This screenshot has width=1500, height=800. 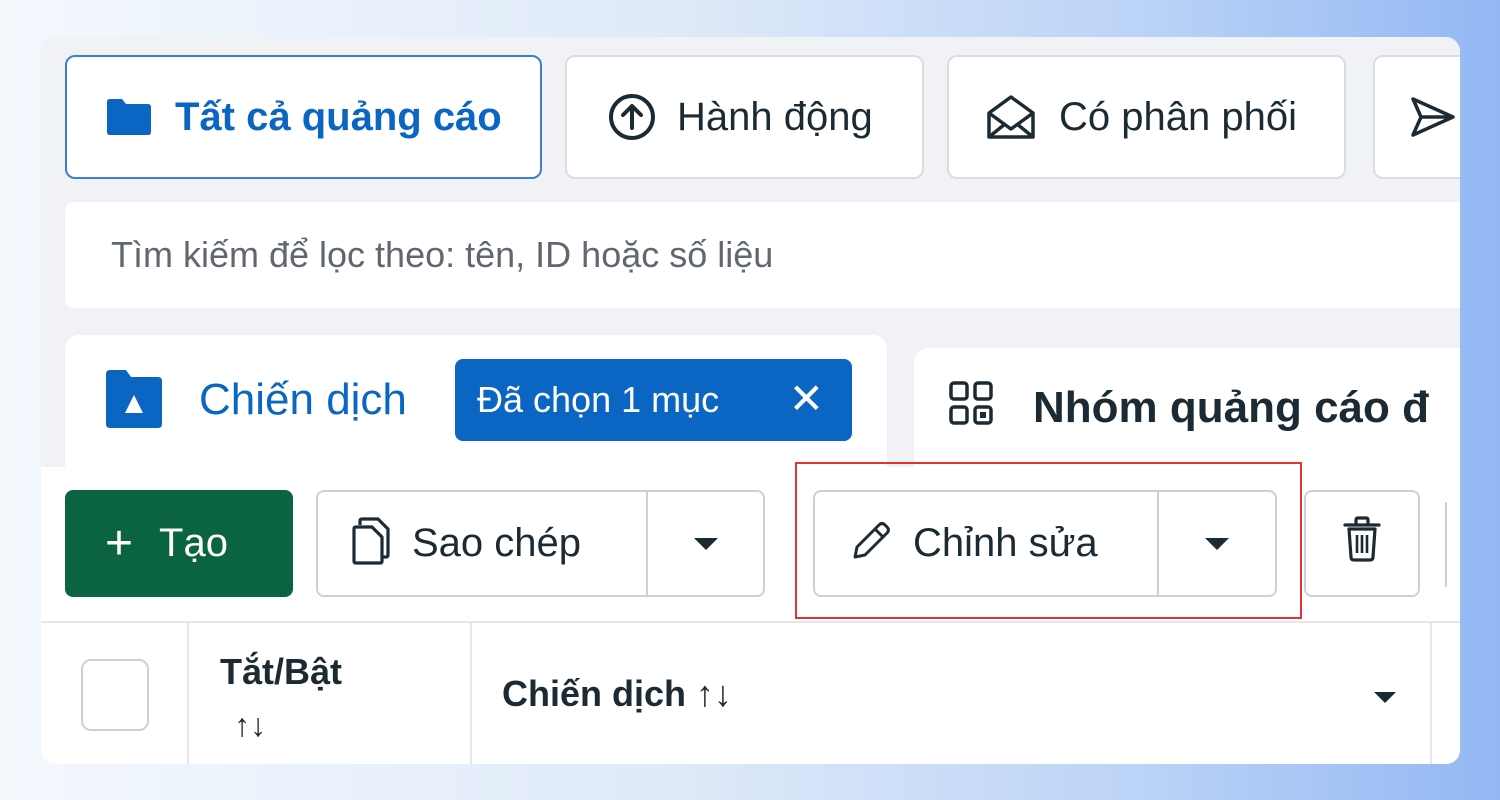 I want to click on clear-selection-icon: ✕, so click(x=806, y=399).